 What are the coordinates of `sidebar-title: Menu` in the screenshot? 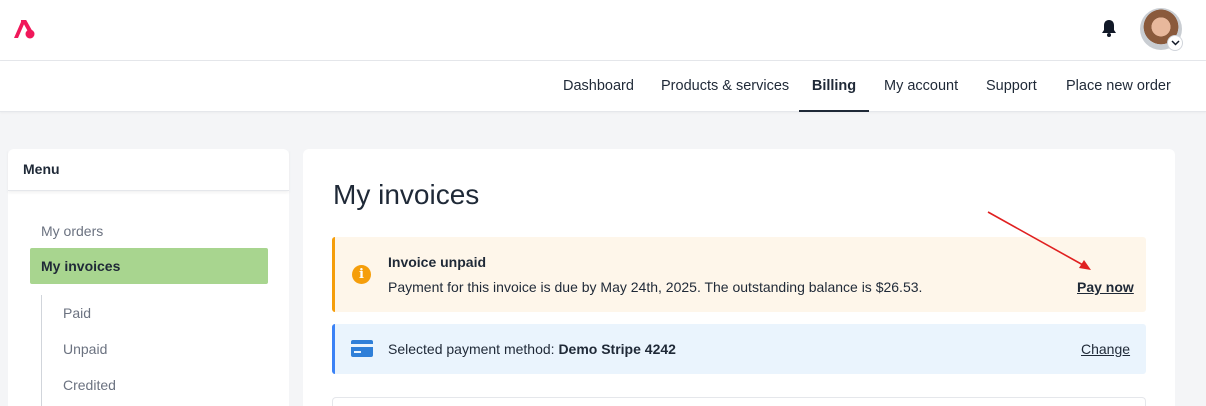 It's located at (148, 170).